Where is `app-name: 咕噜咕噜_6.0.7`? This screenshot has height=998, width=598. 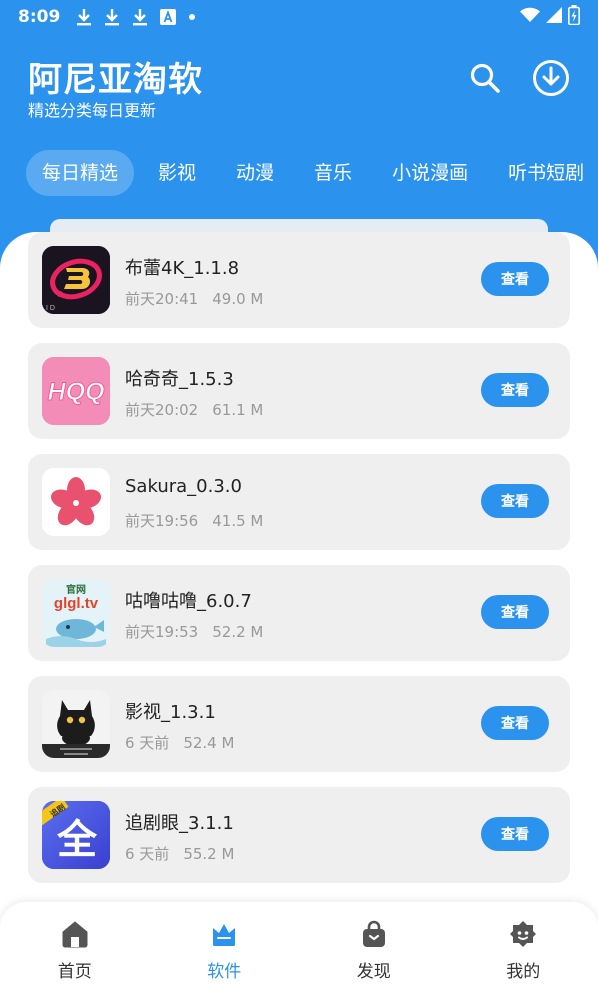
app-name: 咕噜咕噜_6.0.7 is located at coordinates (188, 601).